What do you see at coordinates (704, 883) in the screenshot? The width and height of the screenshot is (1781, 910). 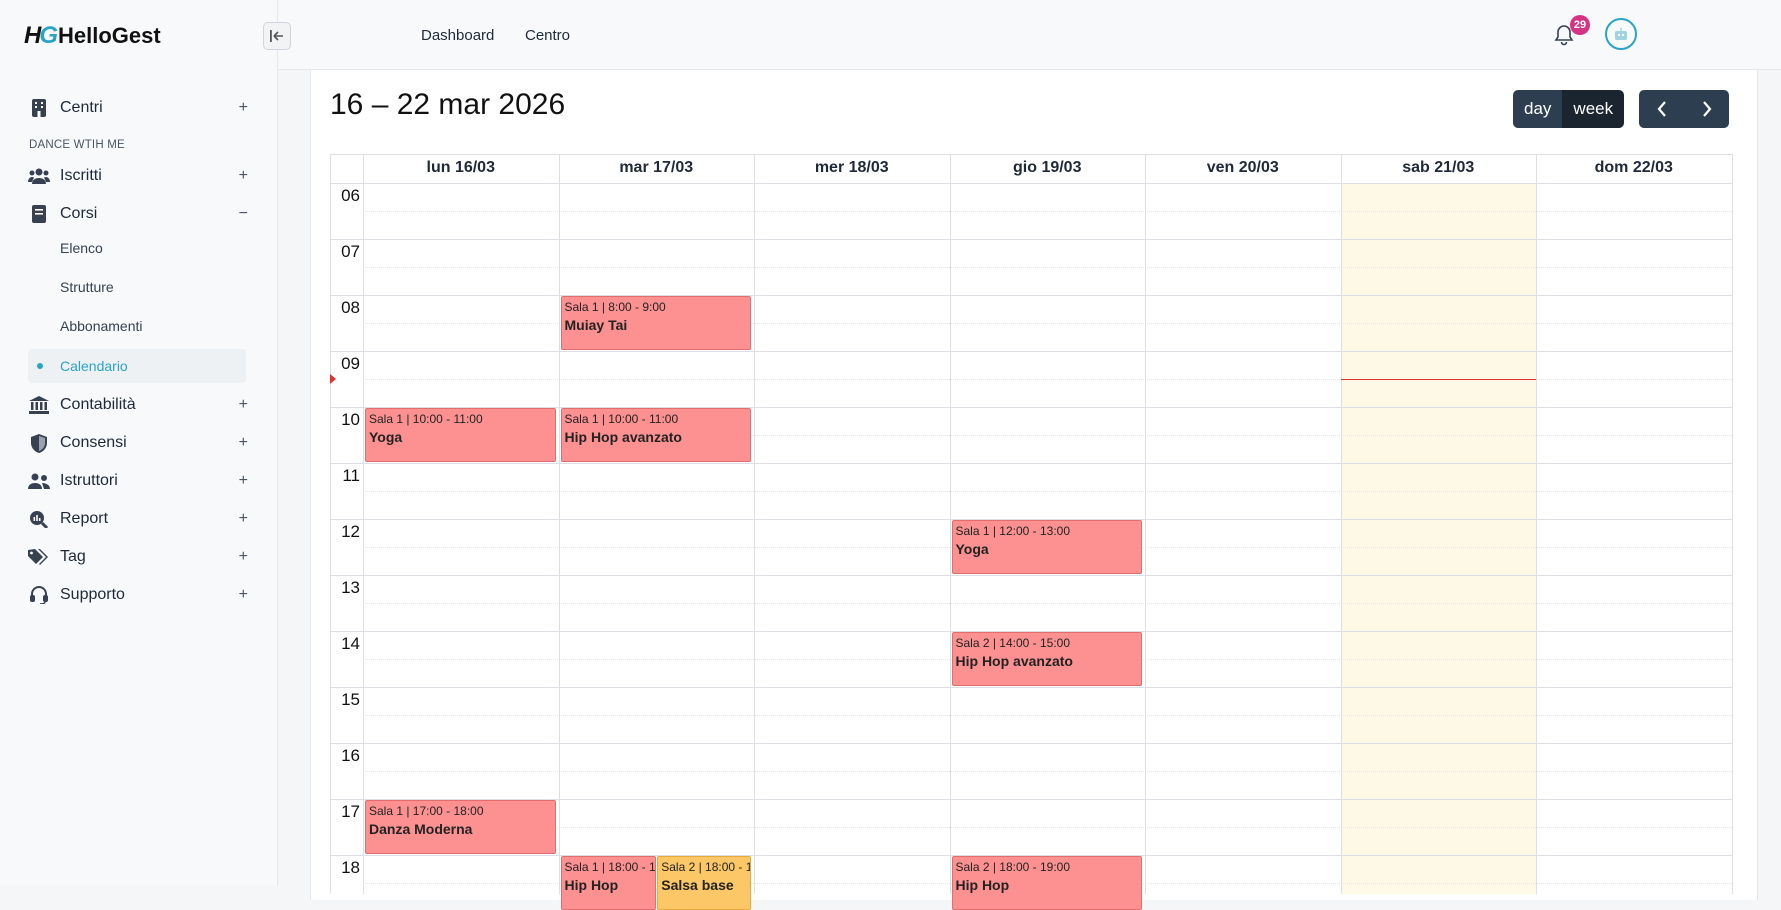 I see `calendar-event: Sala 2 | 18:00 - 19:00 Salsa base` at bounding box center [704, 883].